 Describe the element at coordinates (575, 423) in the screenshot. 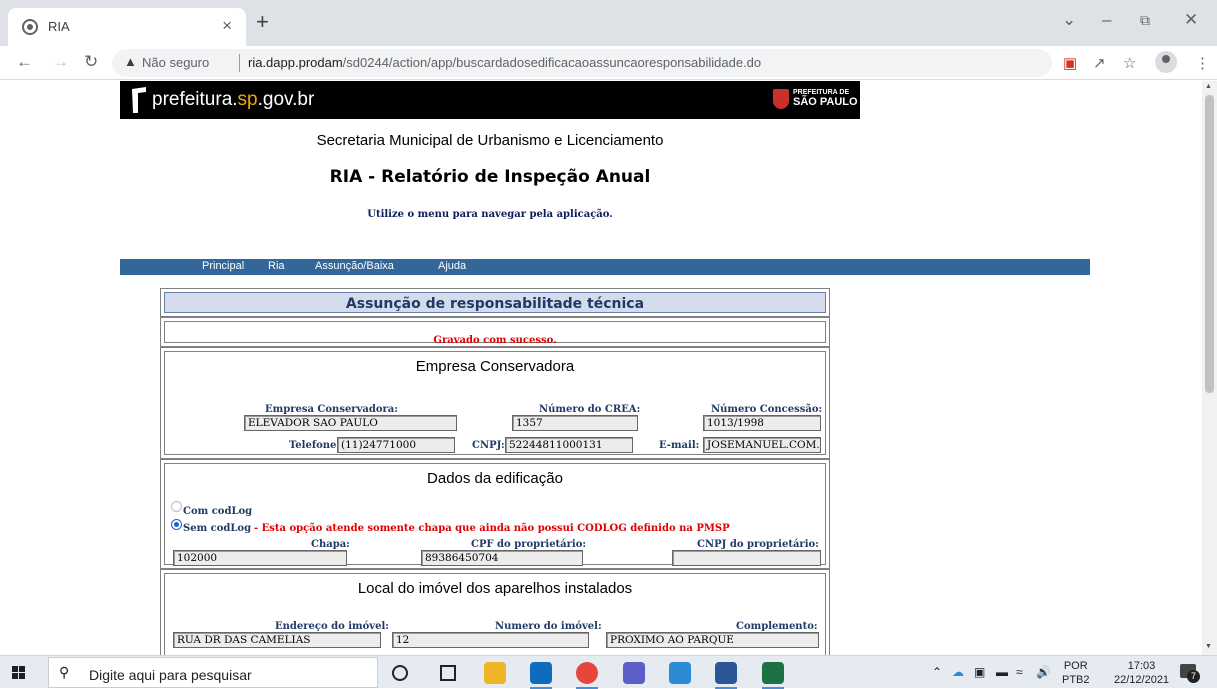

I see `crea-field: 1357` at that location.